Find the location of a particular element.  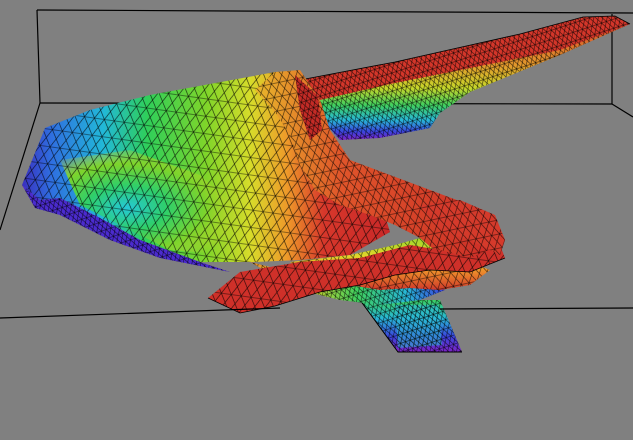

right-arm-surface is located at coordinates (465, 77).